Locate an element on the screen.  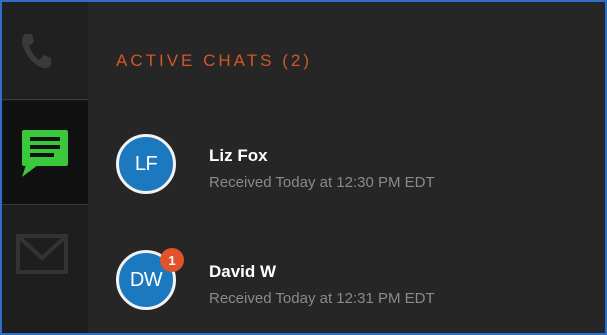
mail-icon is located at coordinates (42, 254).